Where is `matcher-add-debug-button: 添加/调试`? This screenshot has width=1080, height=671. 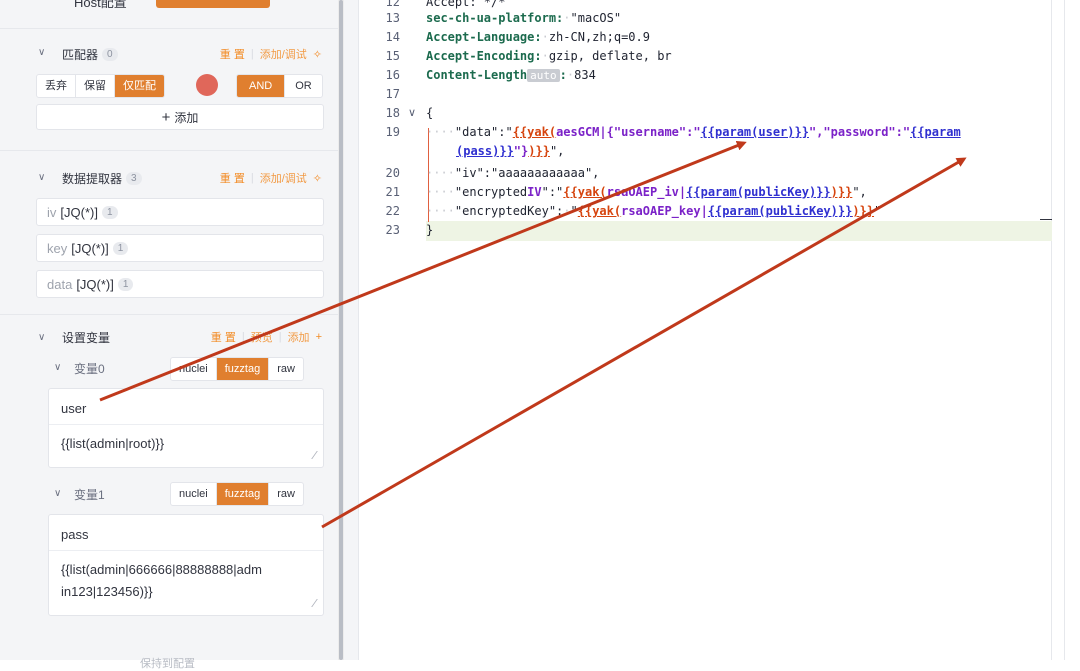
matcher-add-debug-button: 添加/调试 is located at coordinates (283, 54).